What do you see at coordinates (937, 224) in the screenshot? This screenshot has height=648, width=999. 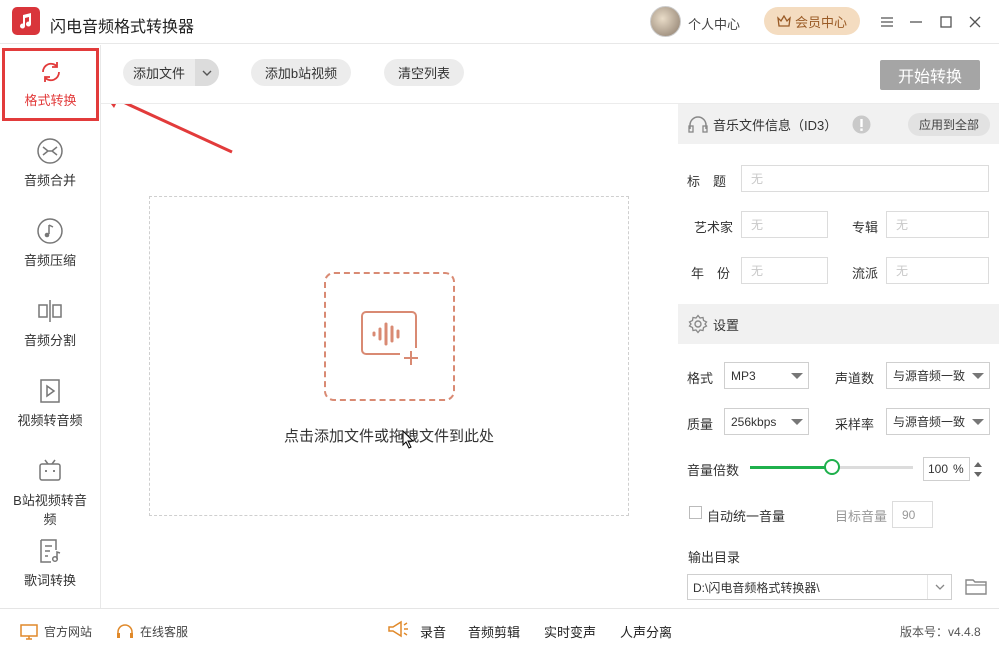 I see `album-field: 无` at bounding box center [937, 224].